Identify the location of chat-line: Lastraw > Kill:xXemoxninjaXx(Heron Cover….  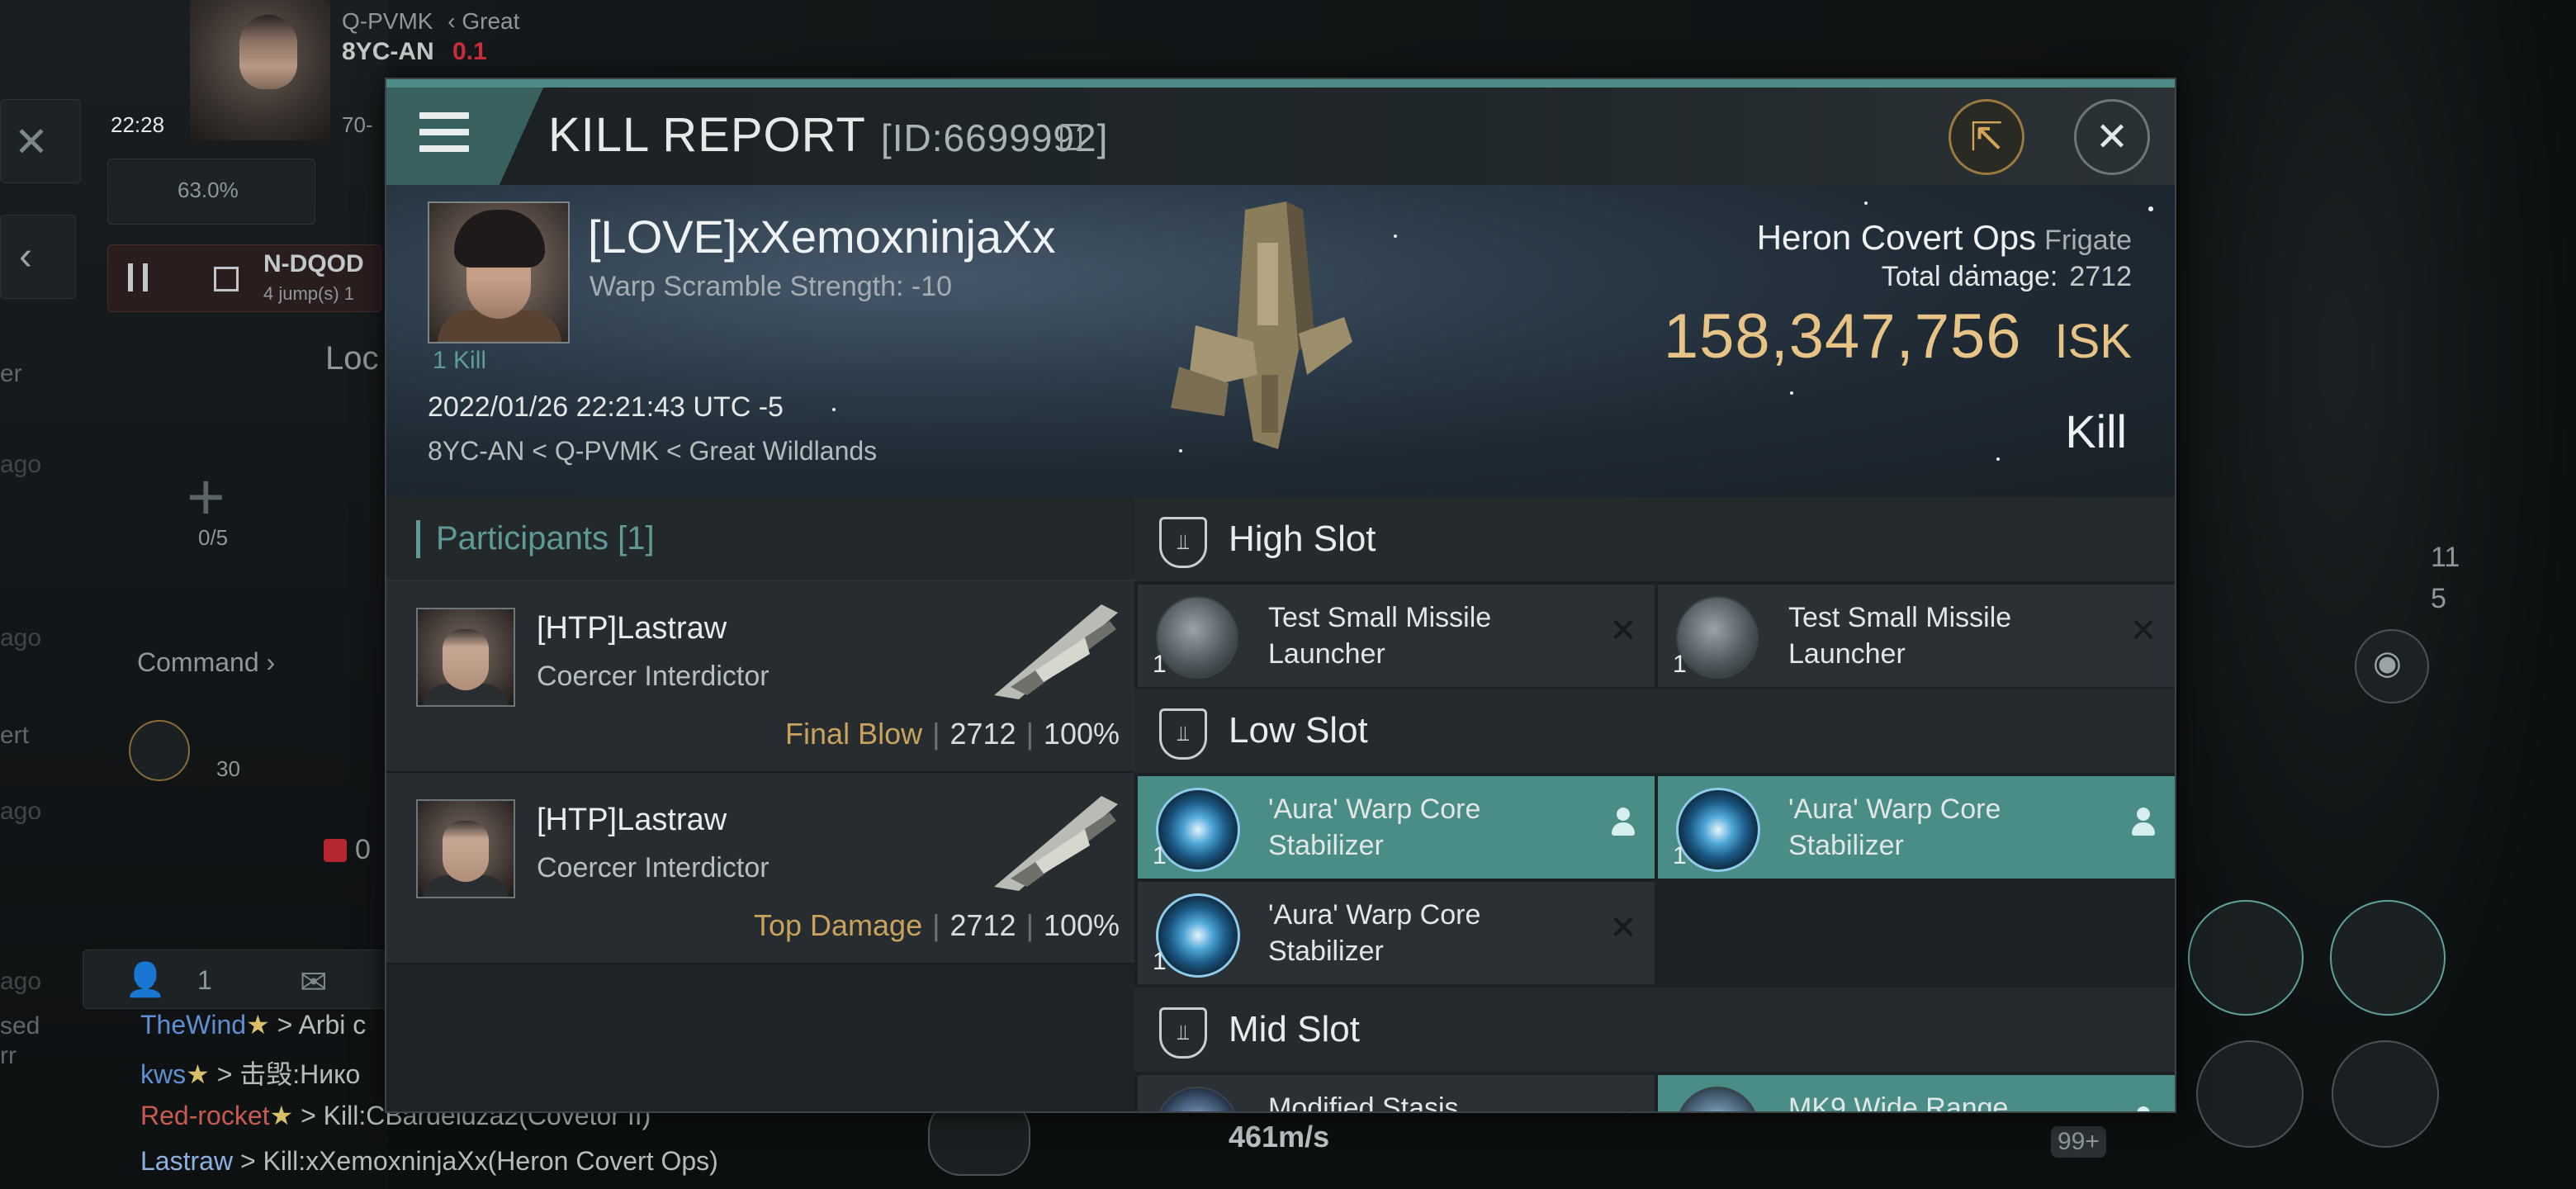
(429, 1161).